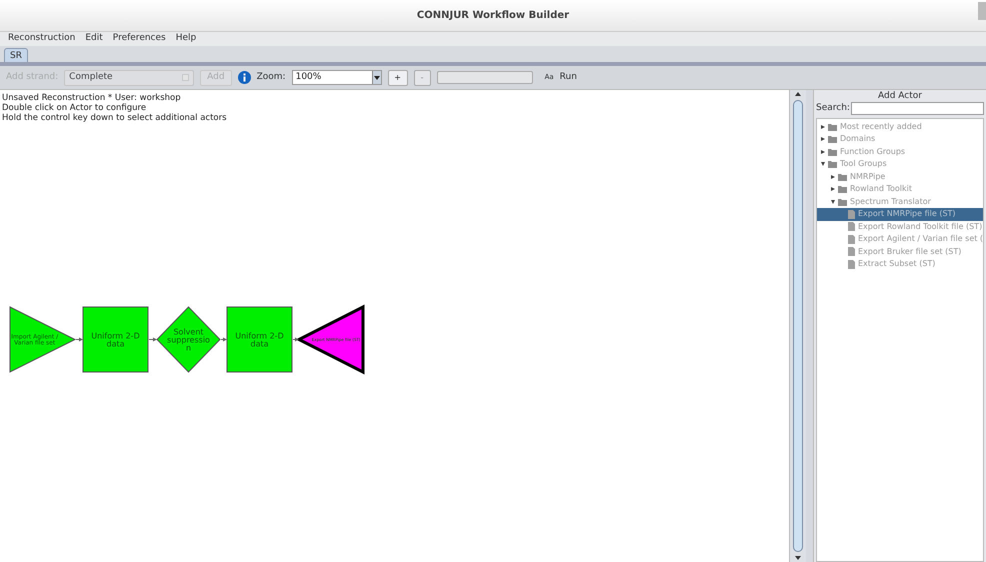 The width and height of the screenshot is (986, 562). Describe the element at coordinates (900, 252) in the screenshot. I see `tree-item: Export Bruker file set (ST)` at that location.